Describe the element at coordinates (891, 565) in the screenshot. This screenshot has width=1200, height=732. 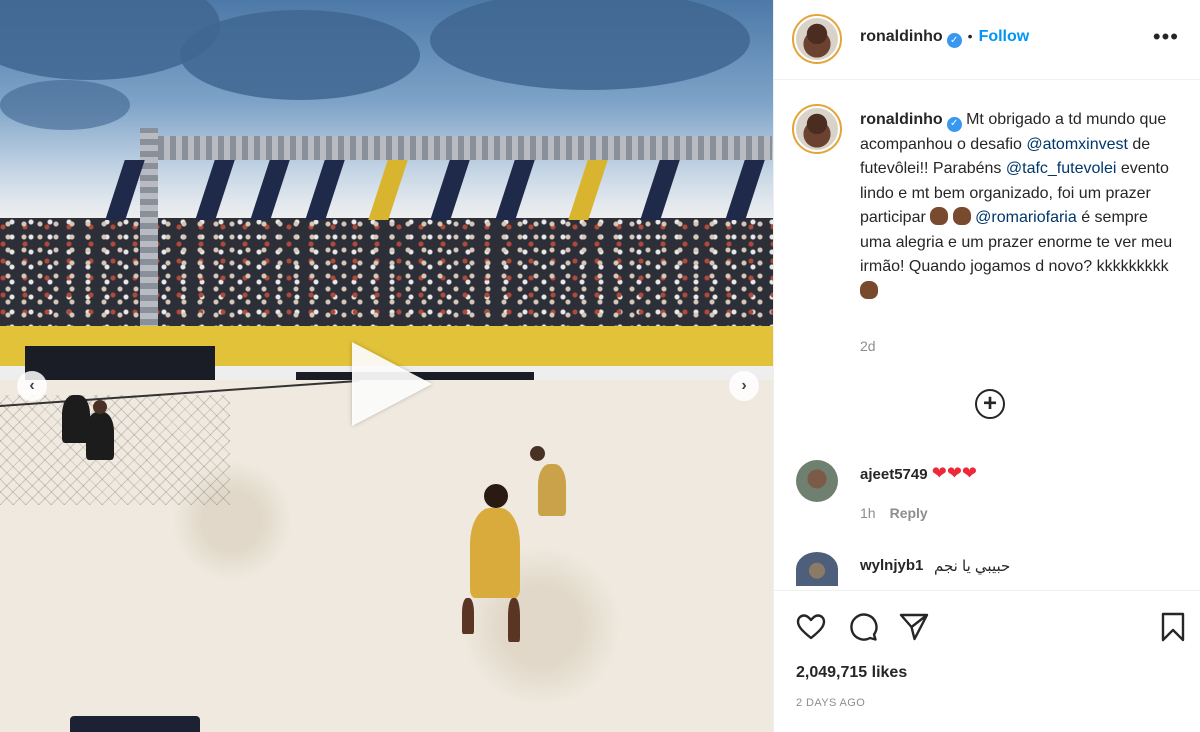
I see `comment-username: wylnjyb1` at that location.